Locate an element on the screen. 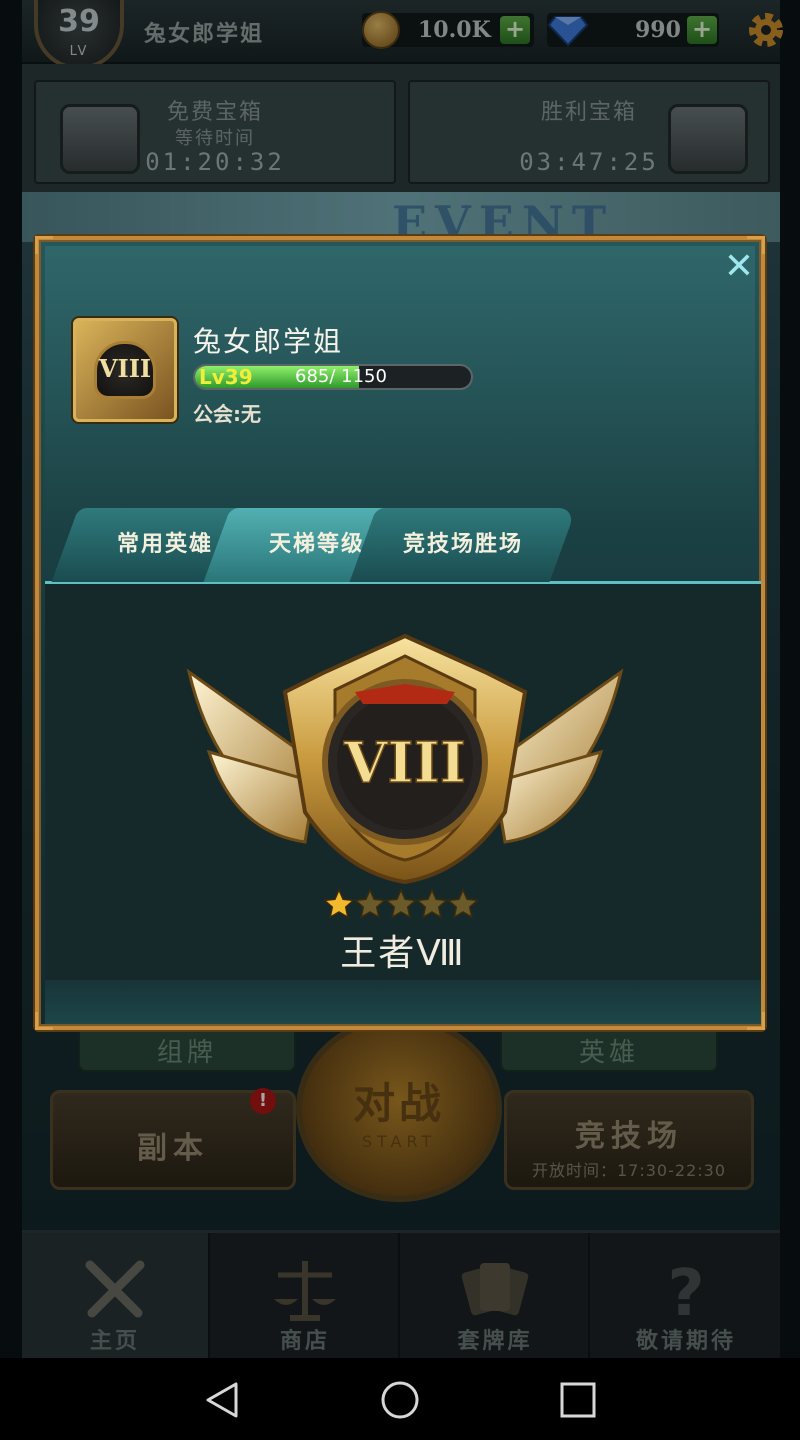  system-nav-bar is located at coordinates (400, 1399).